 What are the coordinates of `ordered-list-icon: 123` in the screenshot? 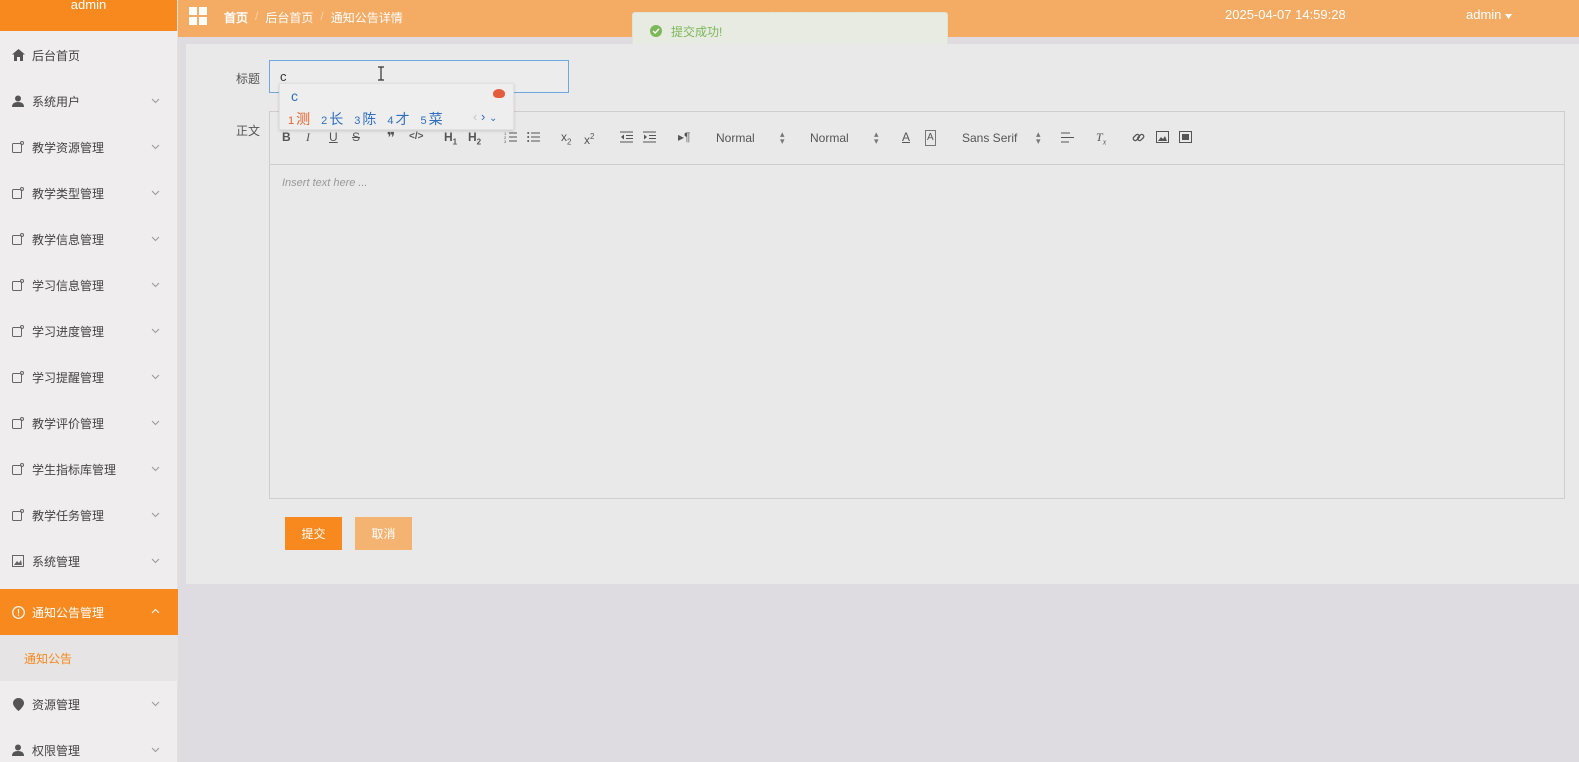 It's located at (510, 137).